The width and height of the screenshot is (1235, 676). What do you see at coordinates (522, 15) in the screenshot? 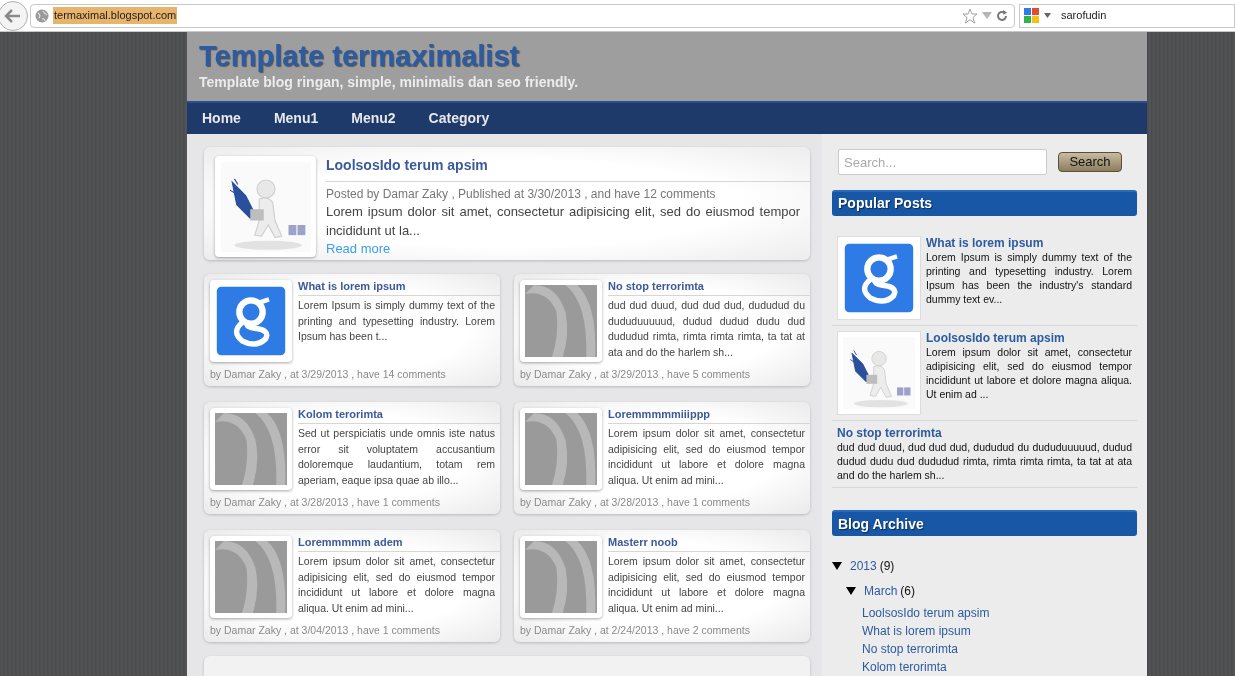
I see `address-bar: termaximal.blogspot.com` at bounding box center [522, 15].